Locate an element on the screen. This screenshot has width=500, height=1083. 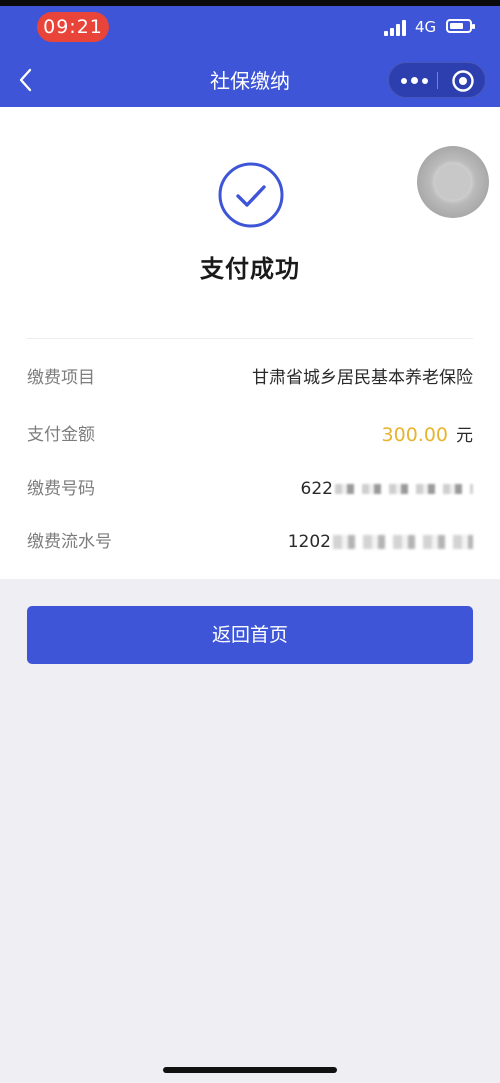
serial-value: 1202 is located at coordinates (380, 542).